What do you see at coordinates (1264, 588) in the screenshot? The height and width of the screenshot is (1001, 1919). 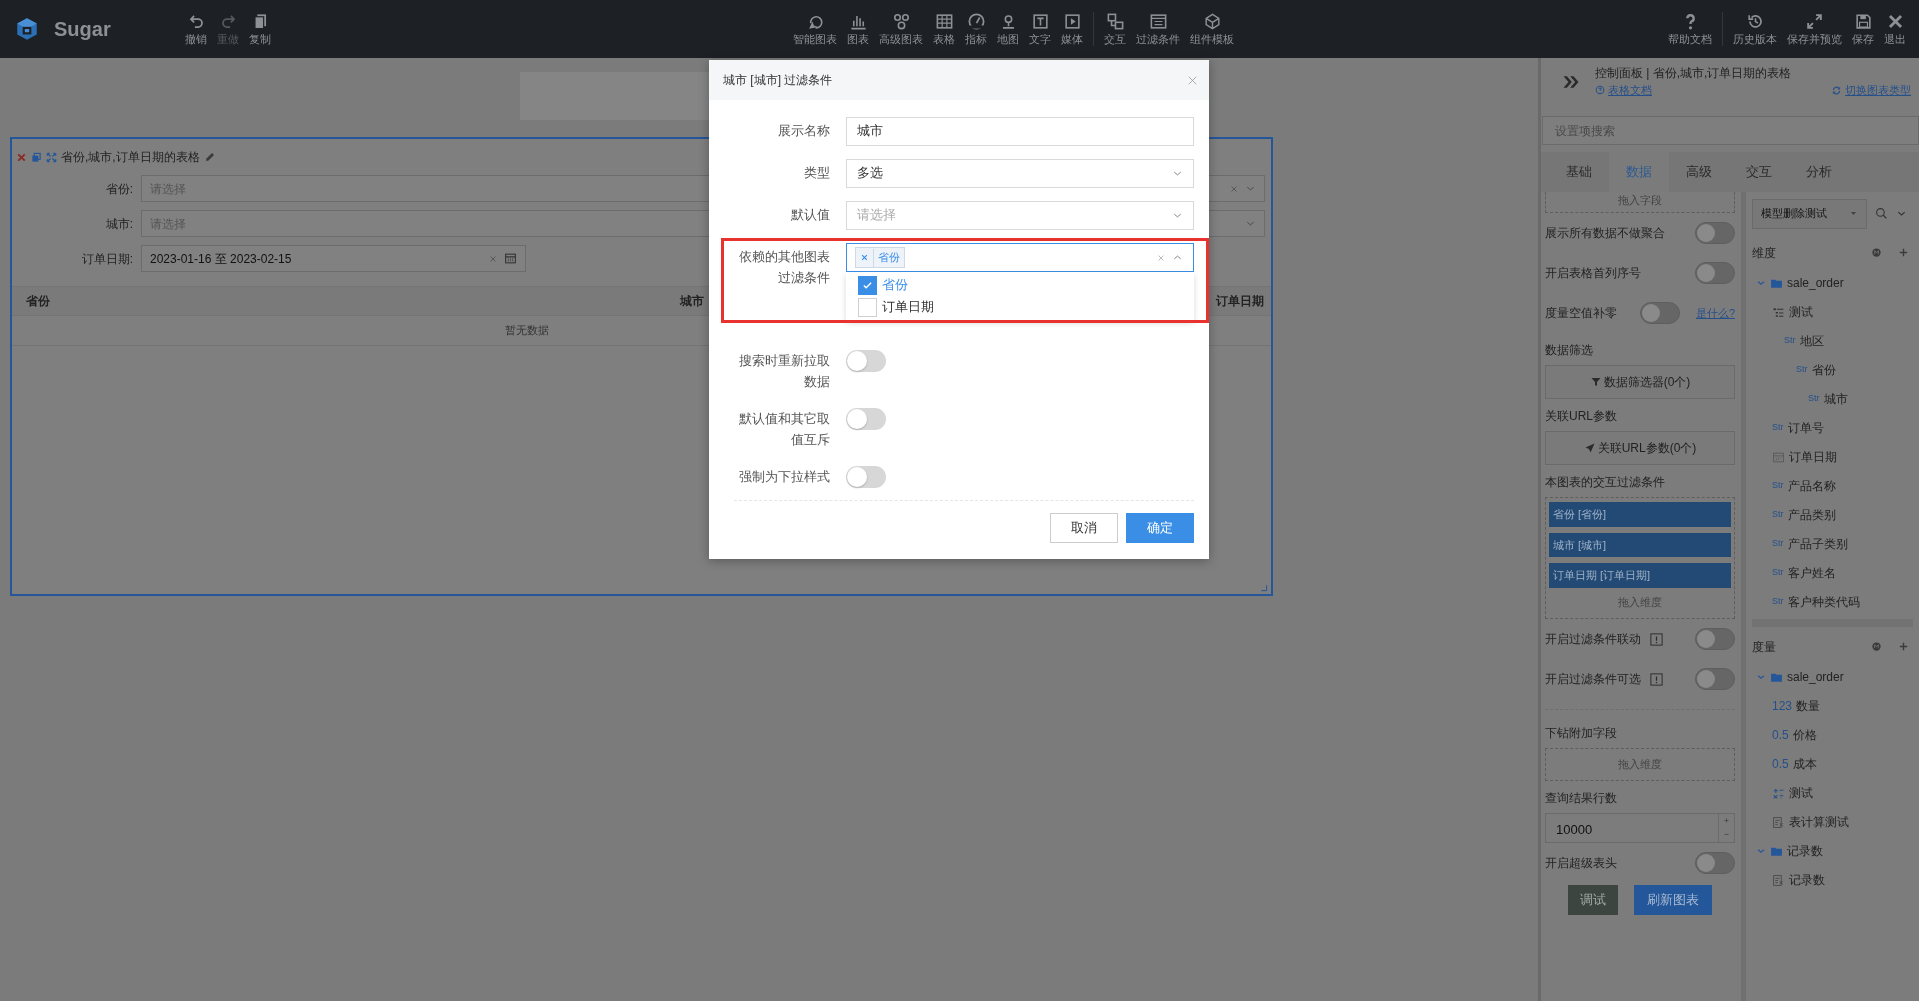 I see `resize-handle-icon` at bounding box center [1264, 588].